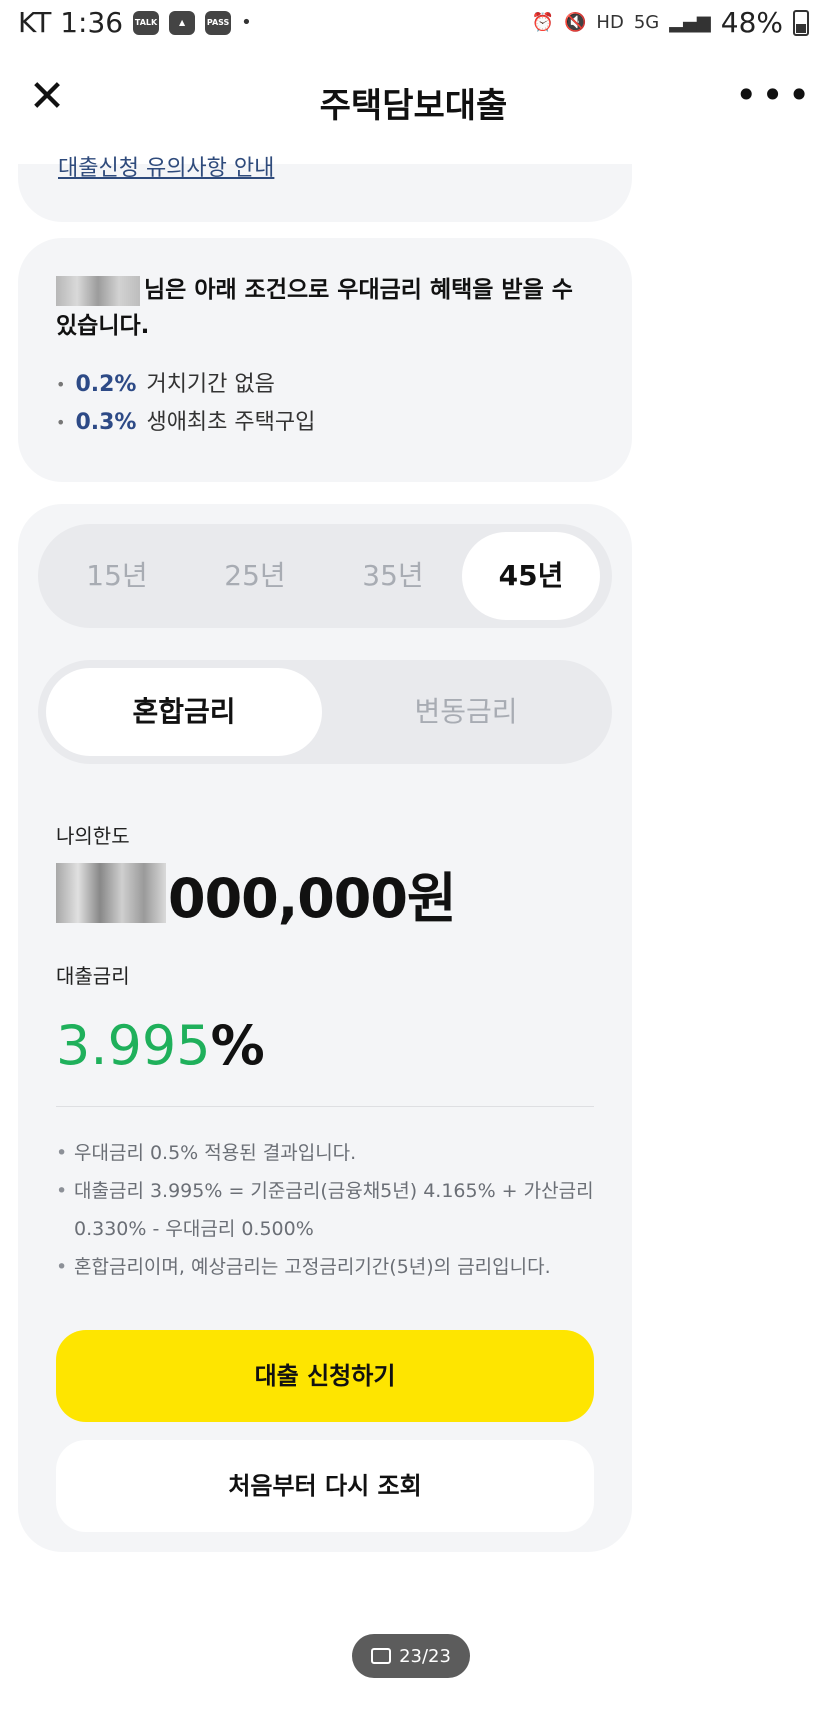  What do you see at coordinates (326, 308) in the screenshot?
I see `benefit-message: 님은 아래 조건으로 우대금리 혜택을 받을 수 있습니다.` at bounding box center [326, 308].